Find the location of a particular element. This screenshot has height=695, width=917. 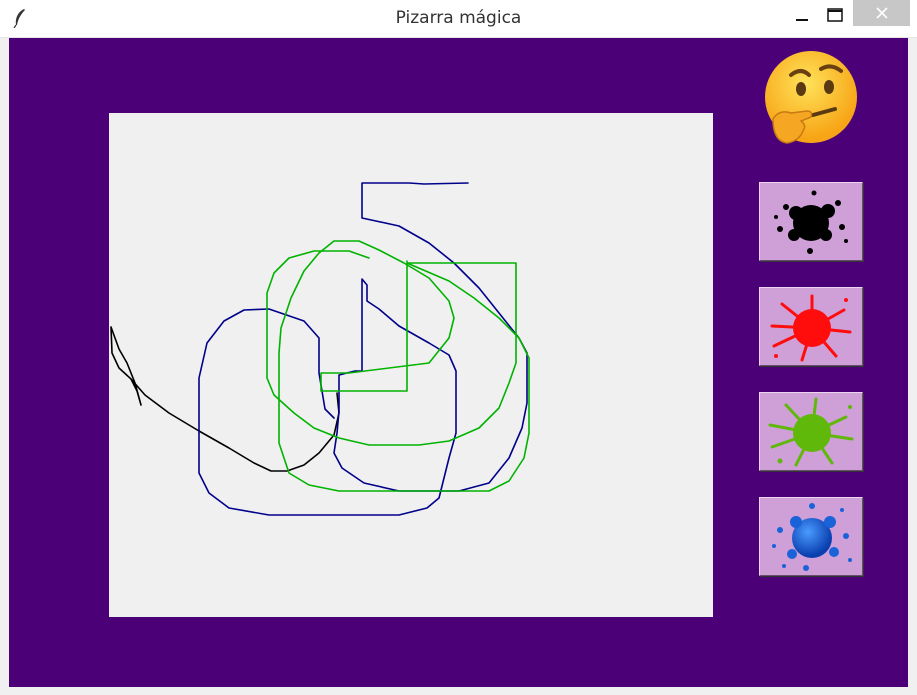

blue-splash-icon is located at coordinates (812, 537).